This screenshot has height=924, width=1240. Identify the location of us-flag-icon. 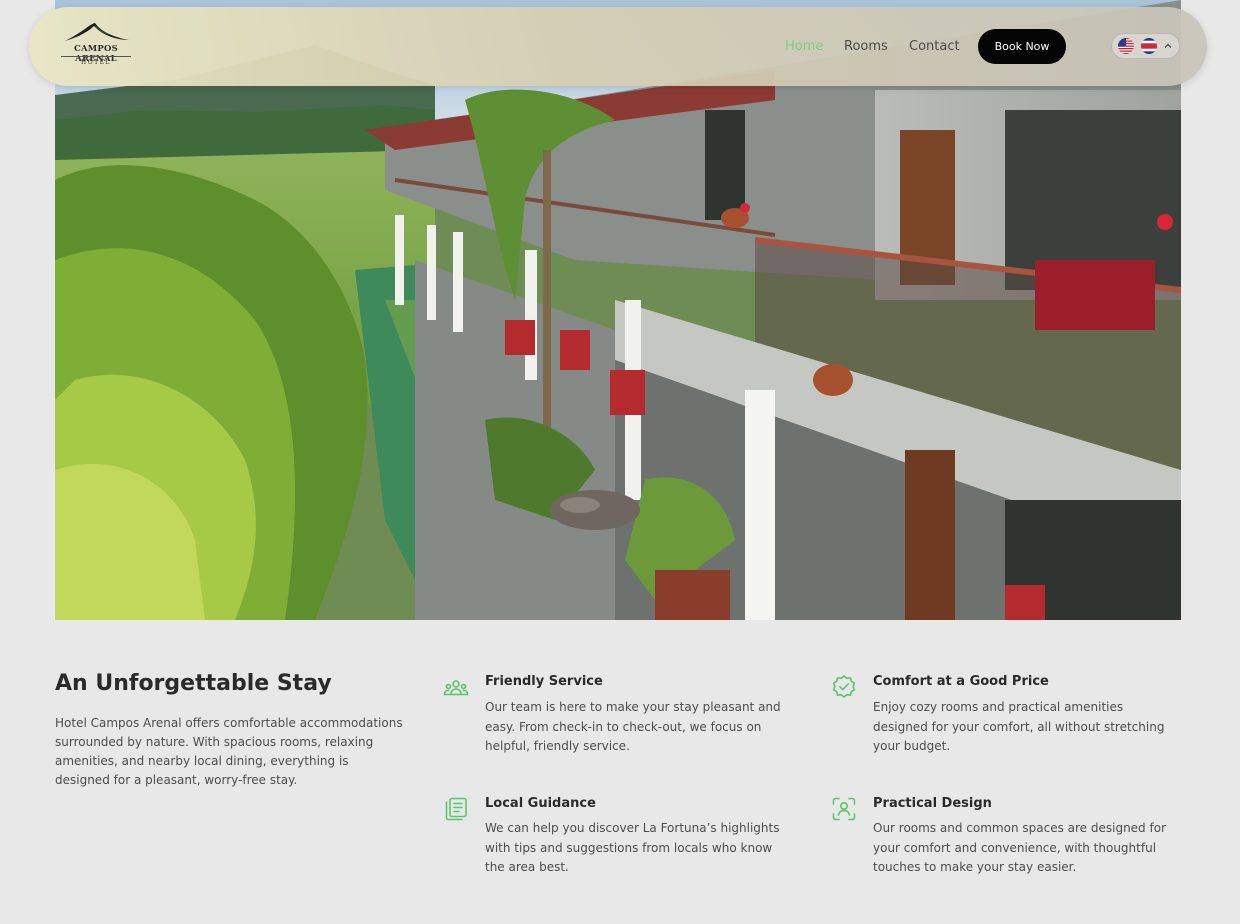
(1126, 46).